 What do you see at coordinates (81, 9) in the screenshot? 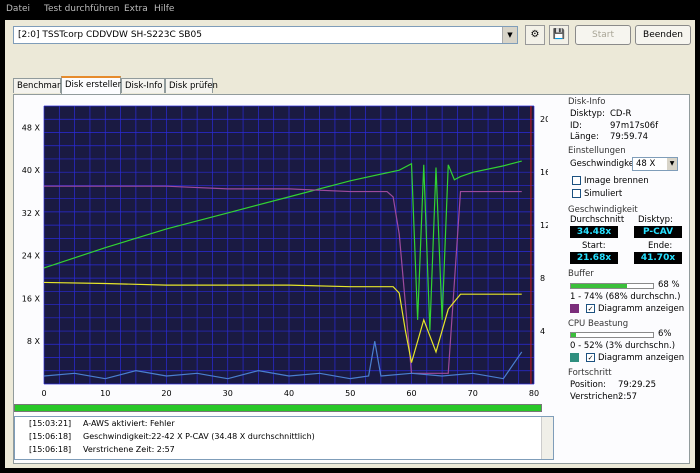
I see `menu-item-test: Test durchführen` at bounding box center [81, 9].